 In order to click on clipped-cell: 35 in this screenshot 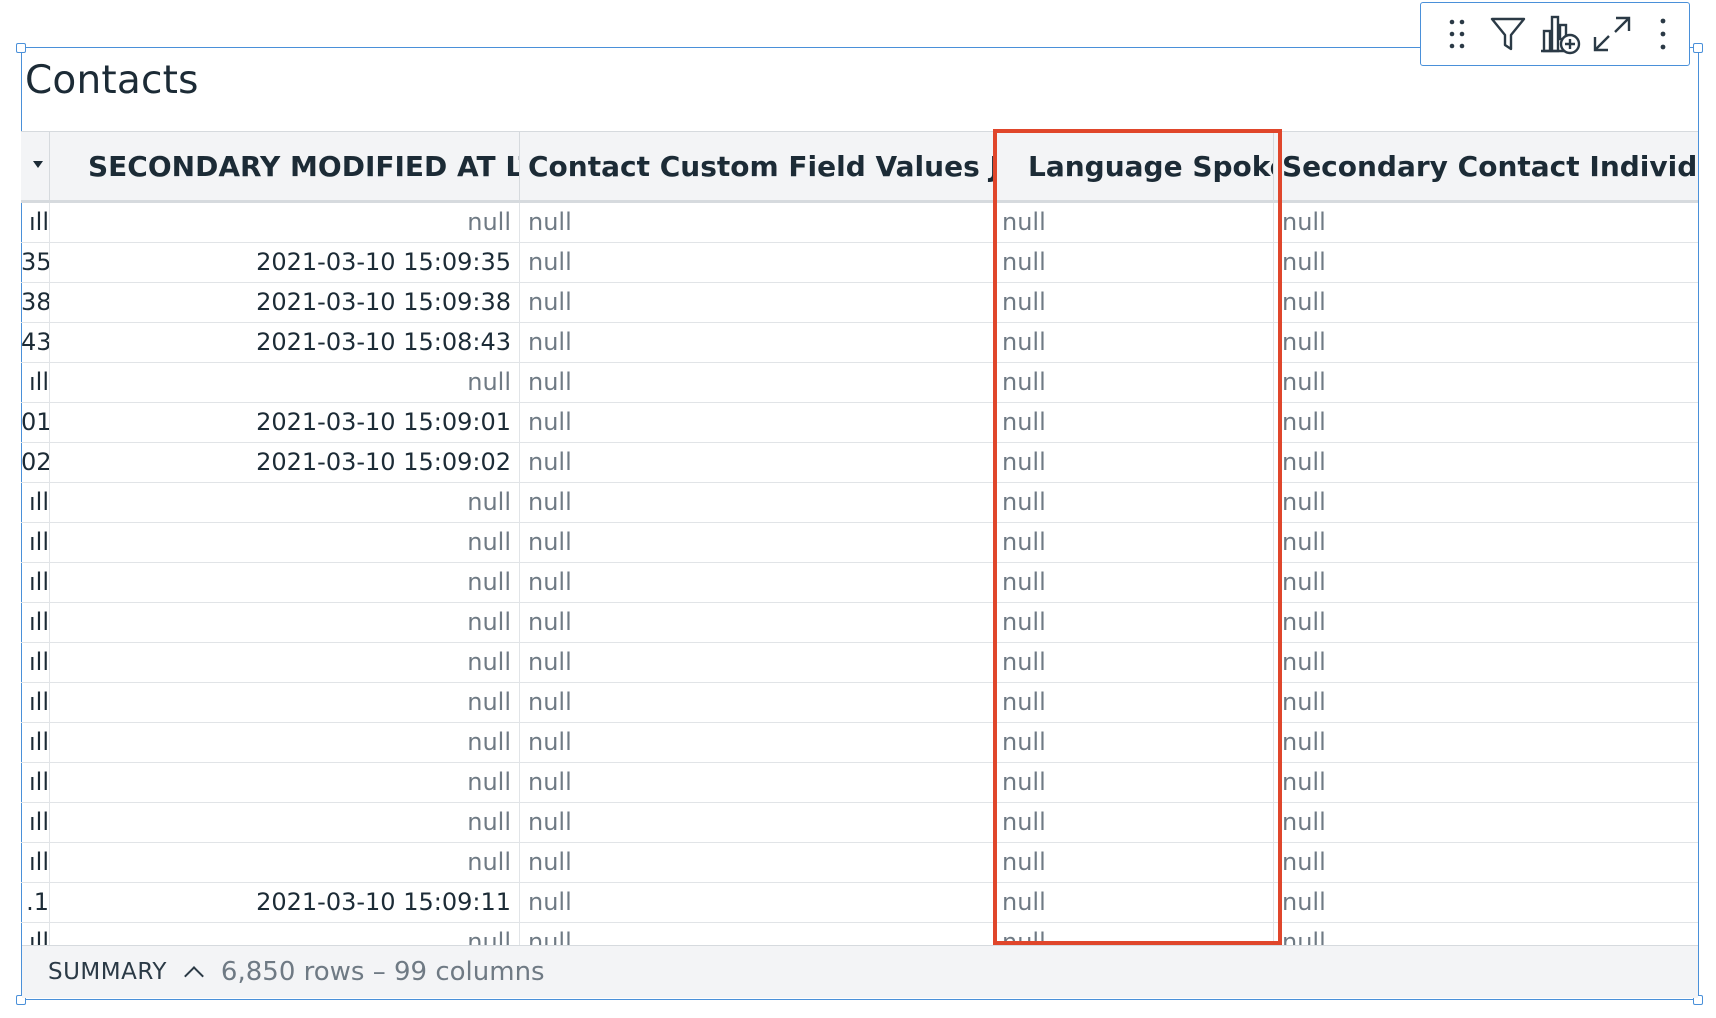, I will do `click(35, 262)`.